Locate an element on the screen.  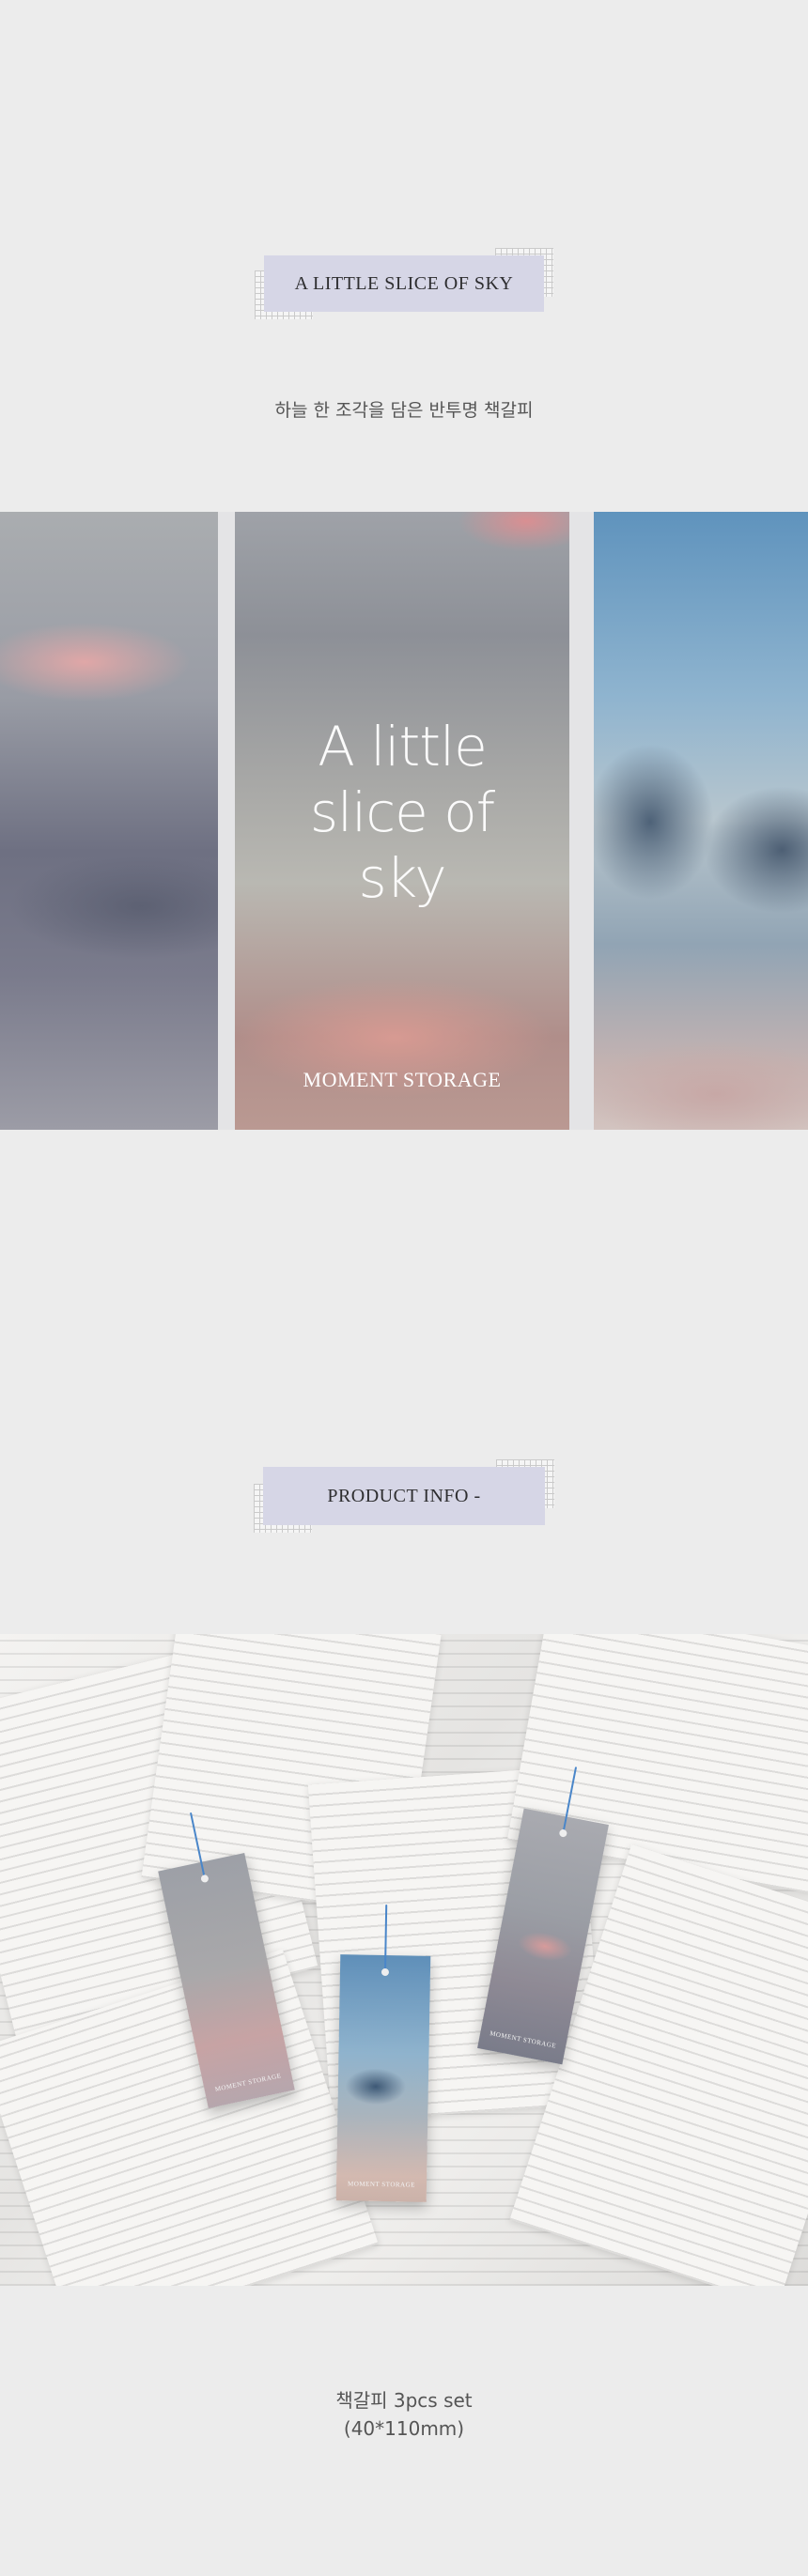
title-tag: A LITTLE SLICE OF SKY is located at coordinates (404, 283).